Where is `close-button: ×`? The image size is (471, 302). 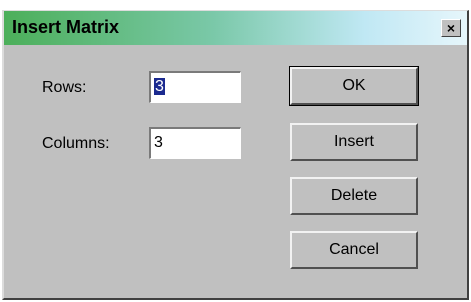
close-button: × is located at coordinates (451, 28).